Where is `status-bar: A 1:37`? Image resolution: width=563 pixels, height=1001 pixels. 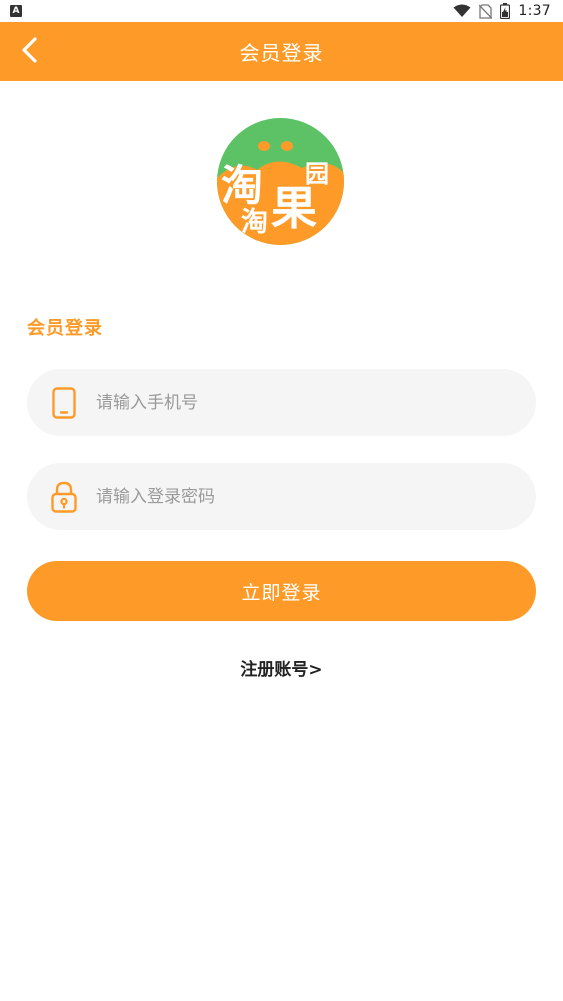 status-bar: A 1:37 is located at coordinates (281, 11).